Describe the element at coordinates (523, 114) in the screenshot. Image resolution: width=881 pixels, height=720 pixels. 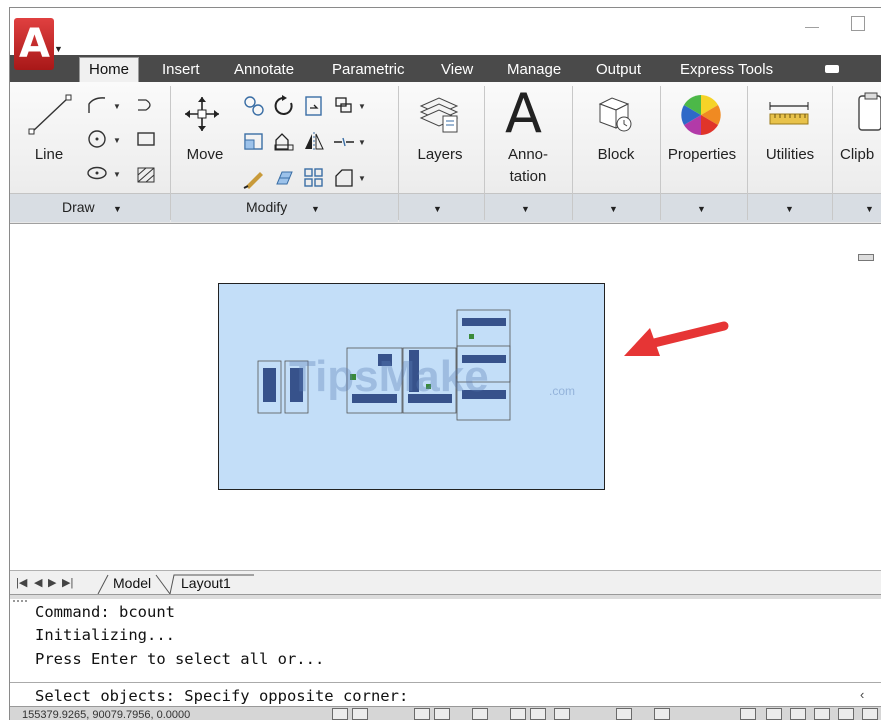
I see `text-a-icon: A` at that location.